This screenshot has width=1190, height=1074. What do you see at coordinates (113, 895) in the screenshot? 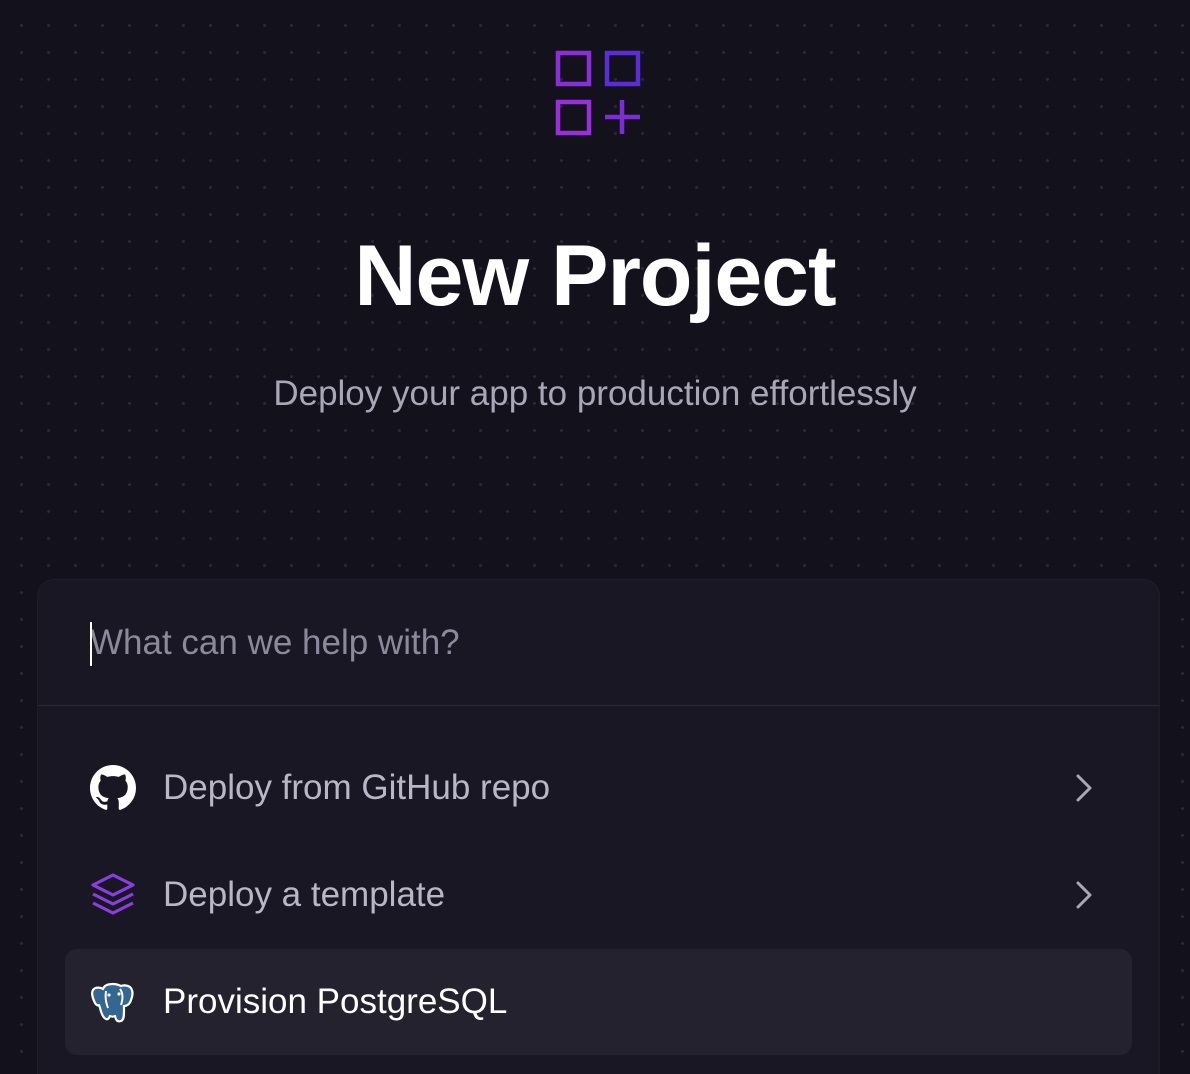
I see `layers-icon` at bounding box center [113, 895].